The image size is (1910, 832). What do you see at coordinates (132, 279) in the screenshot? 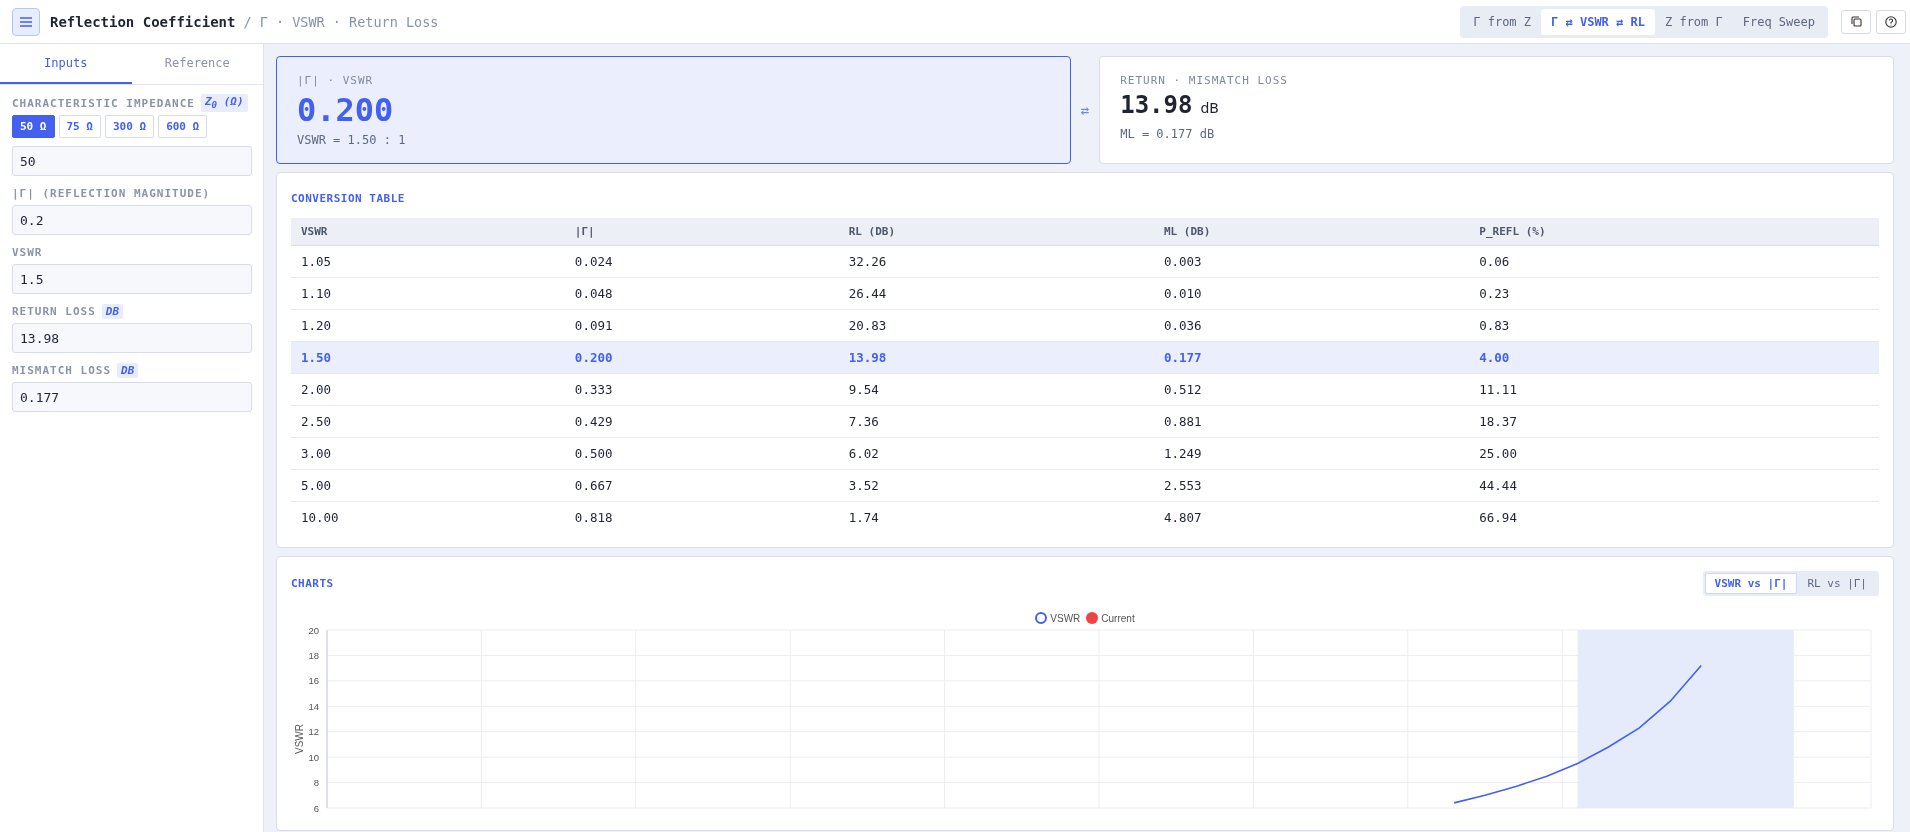
I see `input-field: 1.5` at bounding box center [132, 279].